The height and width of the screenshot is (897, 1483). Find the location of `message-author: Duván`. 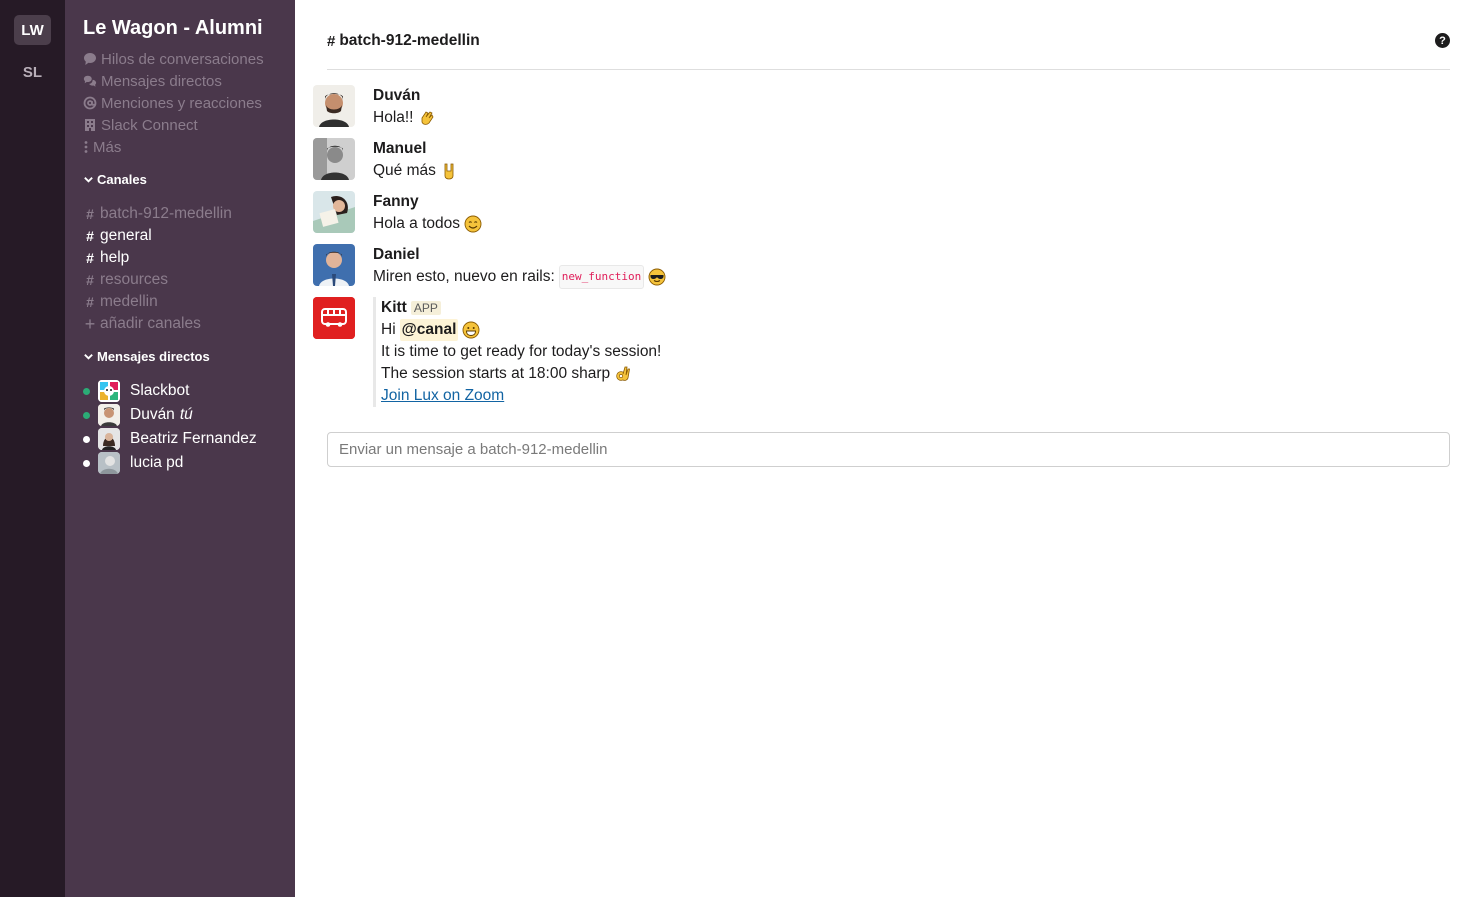

message-author: Duván is located at coordinates (404, 96).